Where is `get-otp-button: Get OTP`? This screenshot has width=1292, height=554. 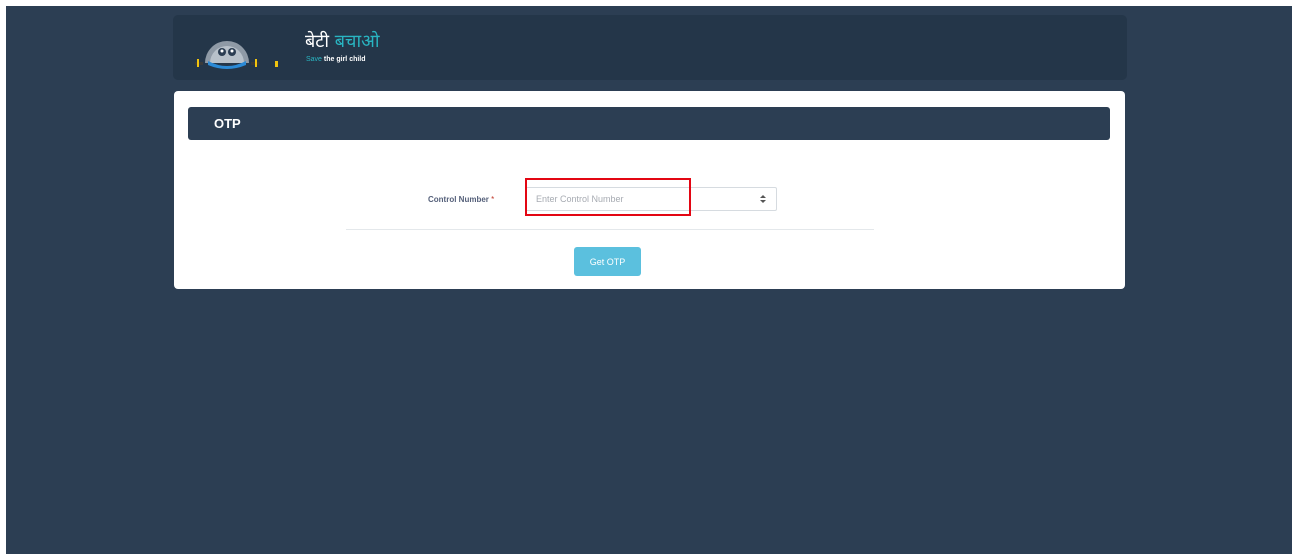 get-otp-button: Get OTP is located at coordinates (607, 261).